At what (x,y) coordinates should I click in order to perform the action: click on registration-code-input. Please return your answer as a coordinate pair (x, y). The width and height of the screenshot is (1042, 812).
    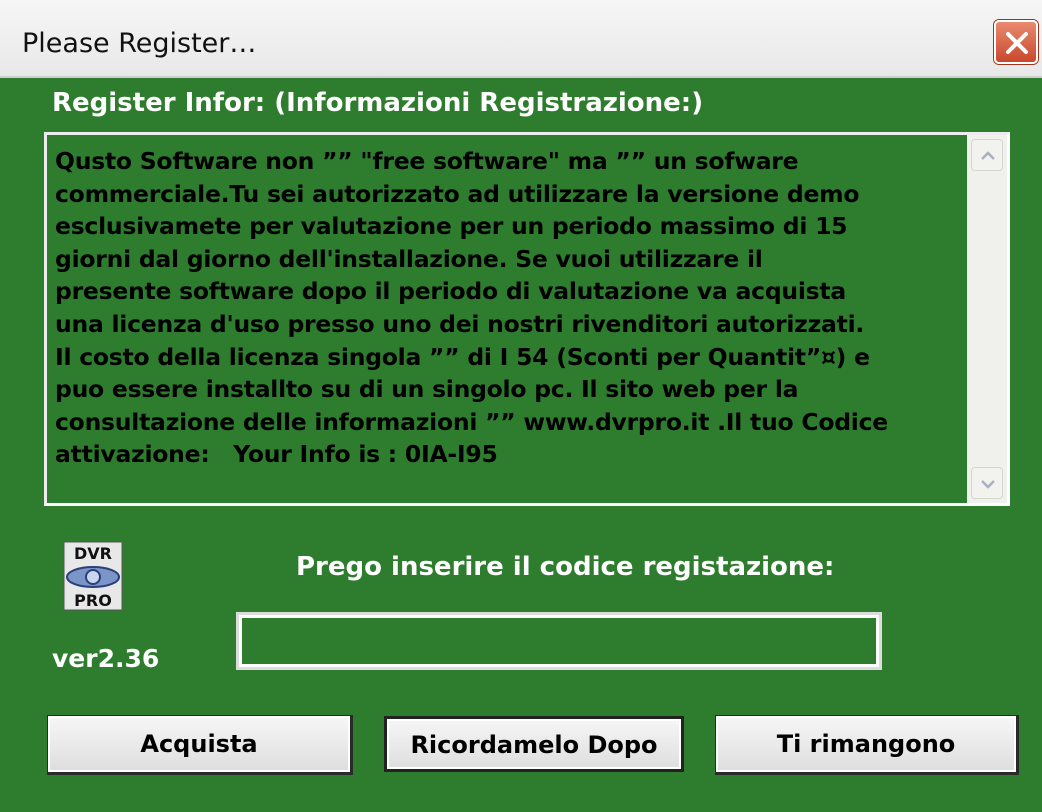
    Looking at the image, I should click on (559, 641).